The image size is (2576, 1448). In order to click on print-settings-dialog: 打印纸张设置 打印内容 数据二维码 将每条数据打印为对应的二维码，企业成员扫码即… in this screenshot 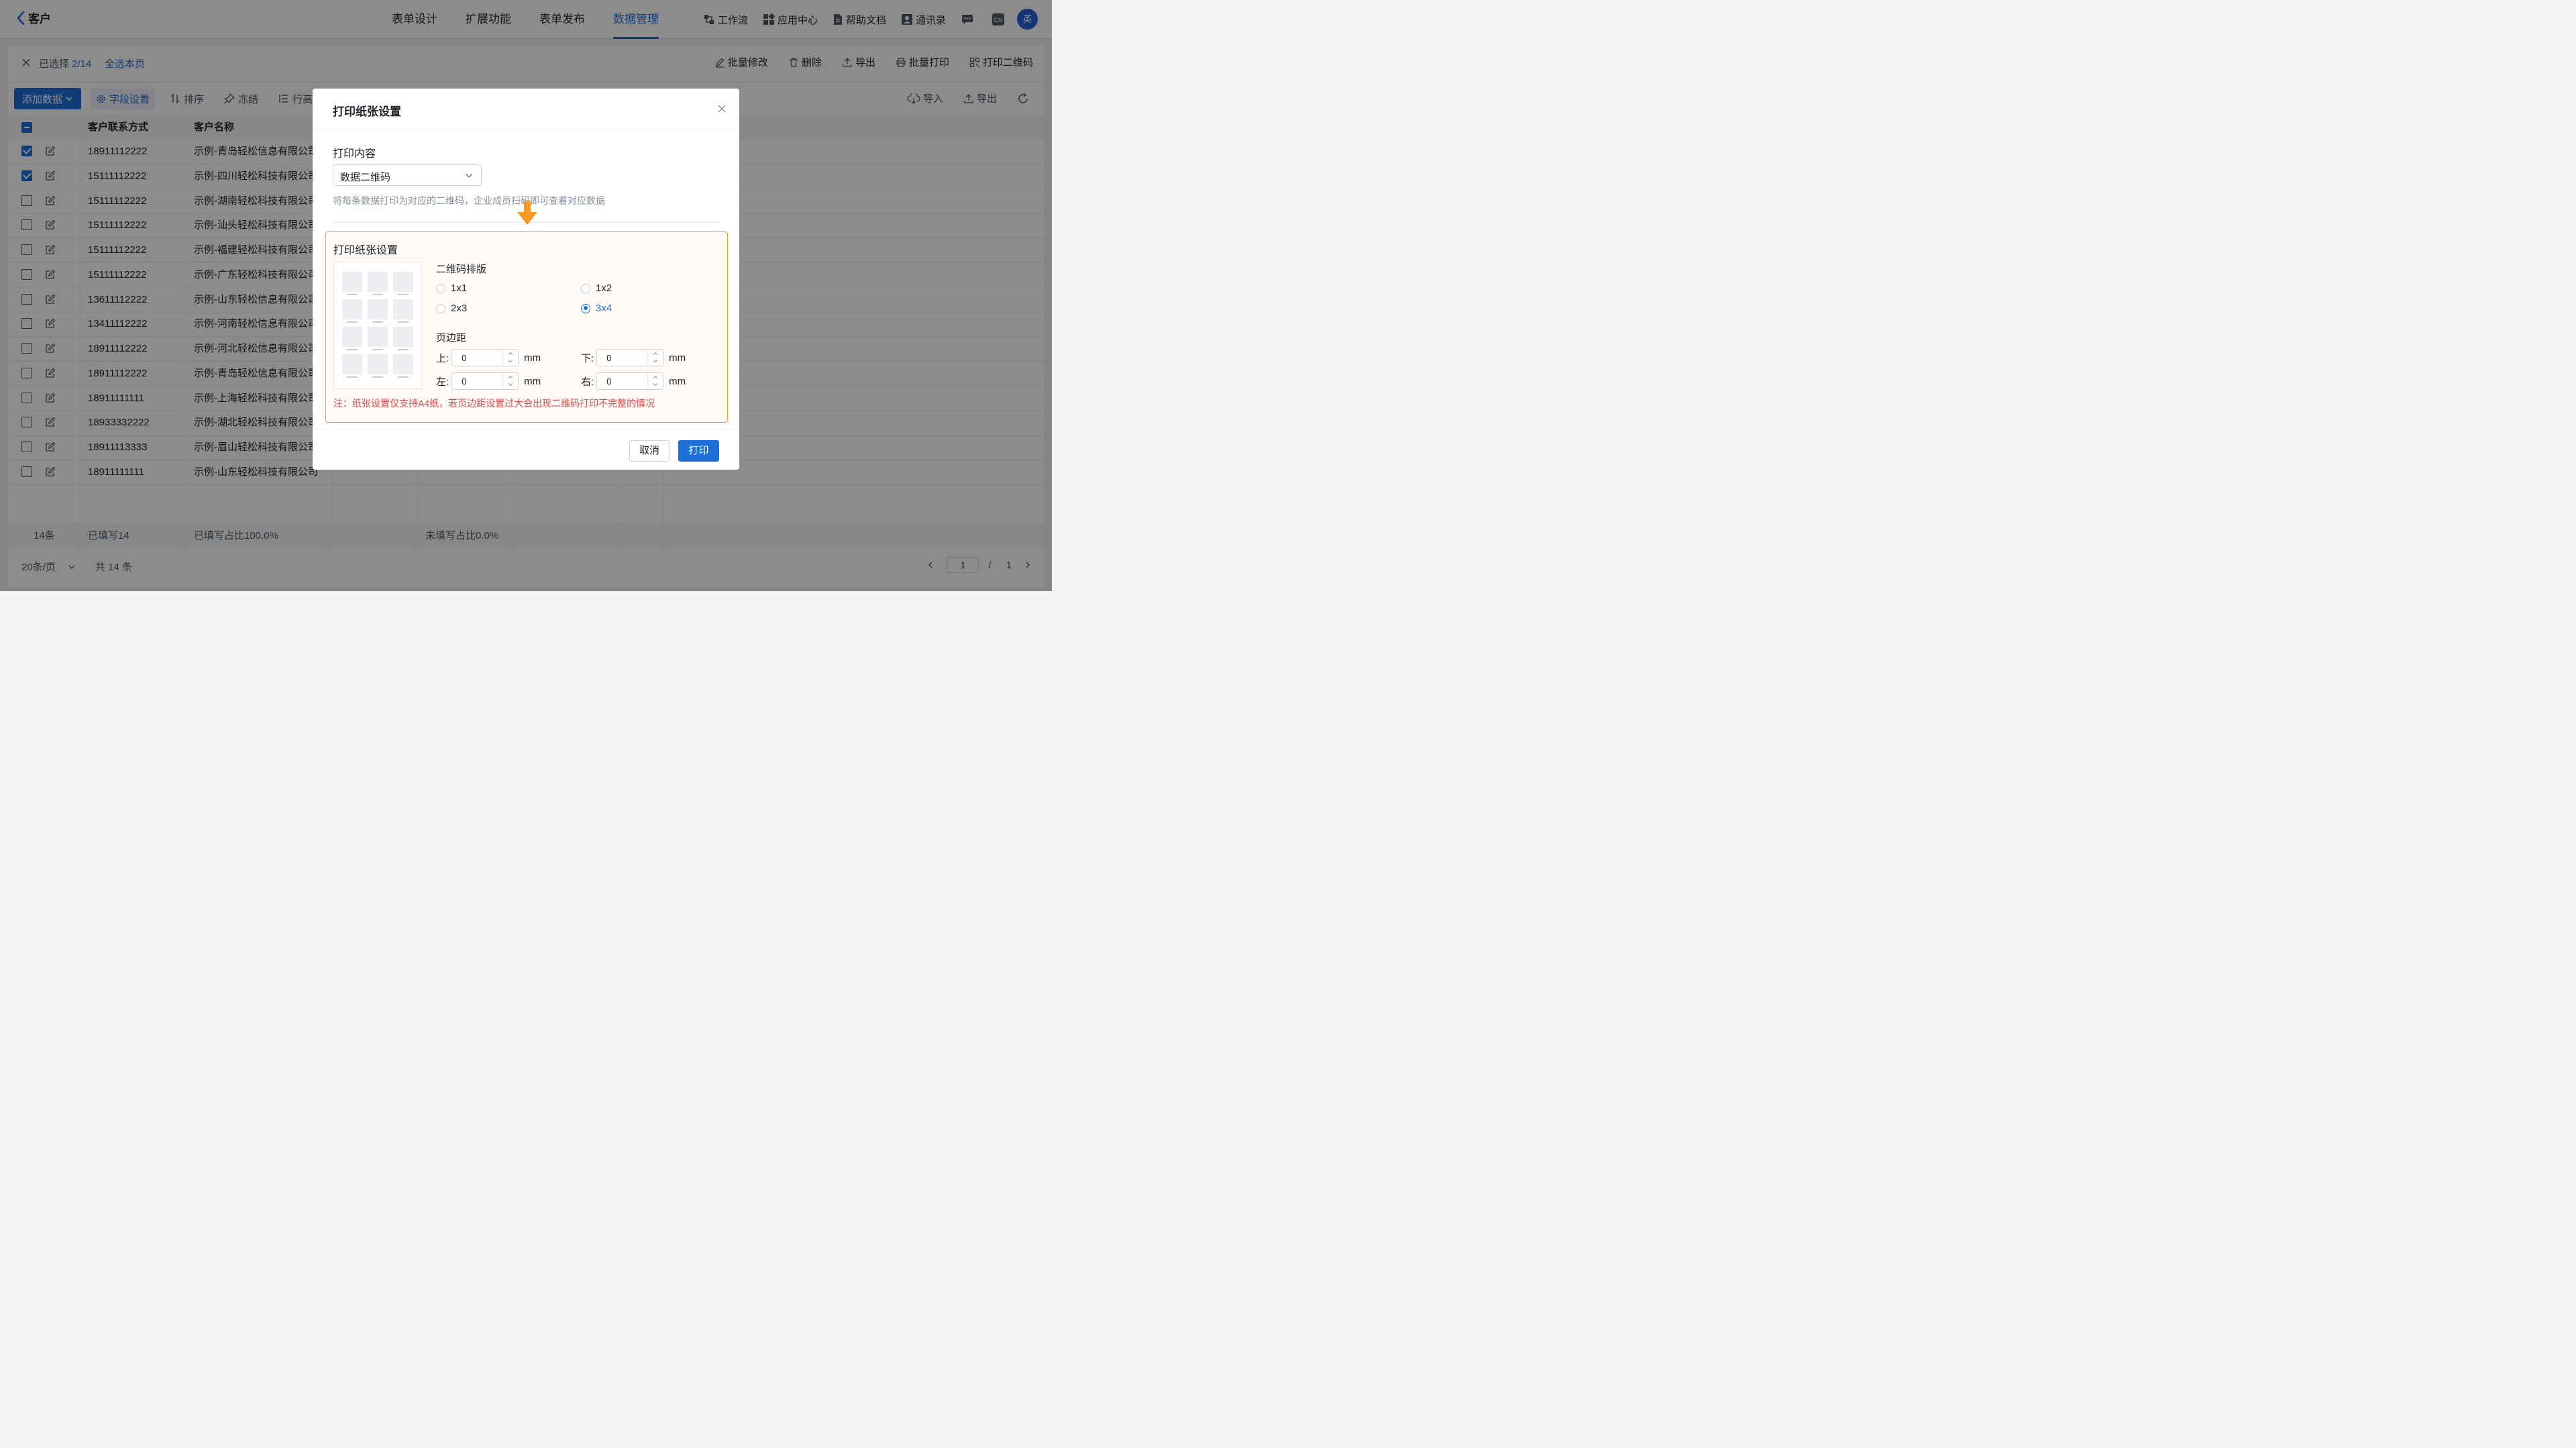, I will do `click(526, 279)`.